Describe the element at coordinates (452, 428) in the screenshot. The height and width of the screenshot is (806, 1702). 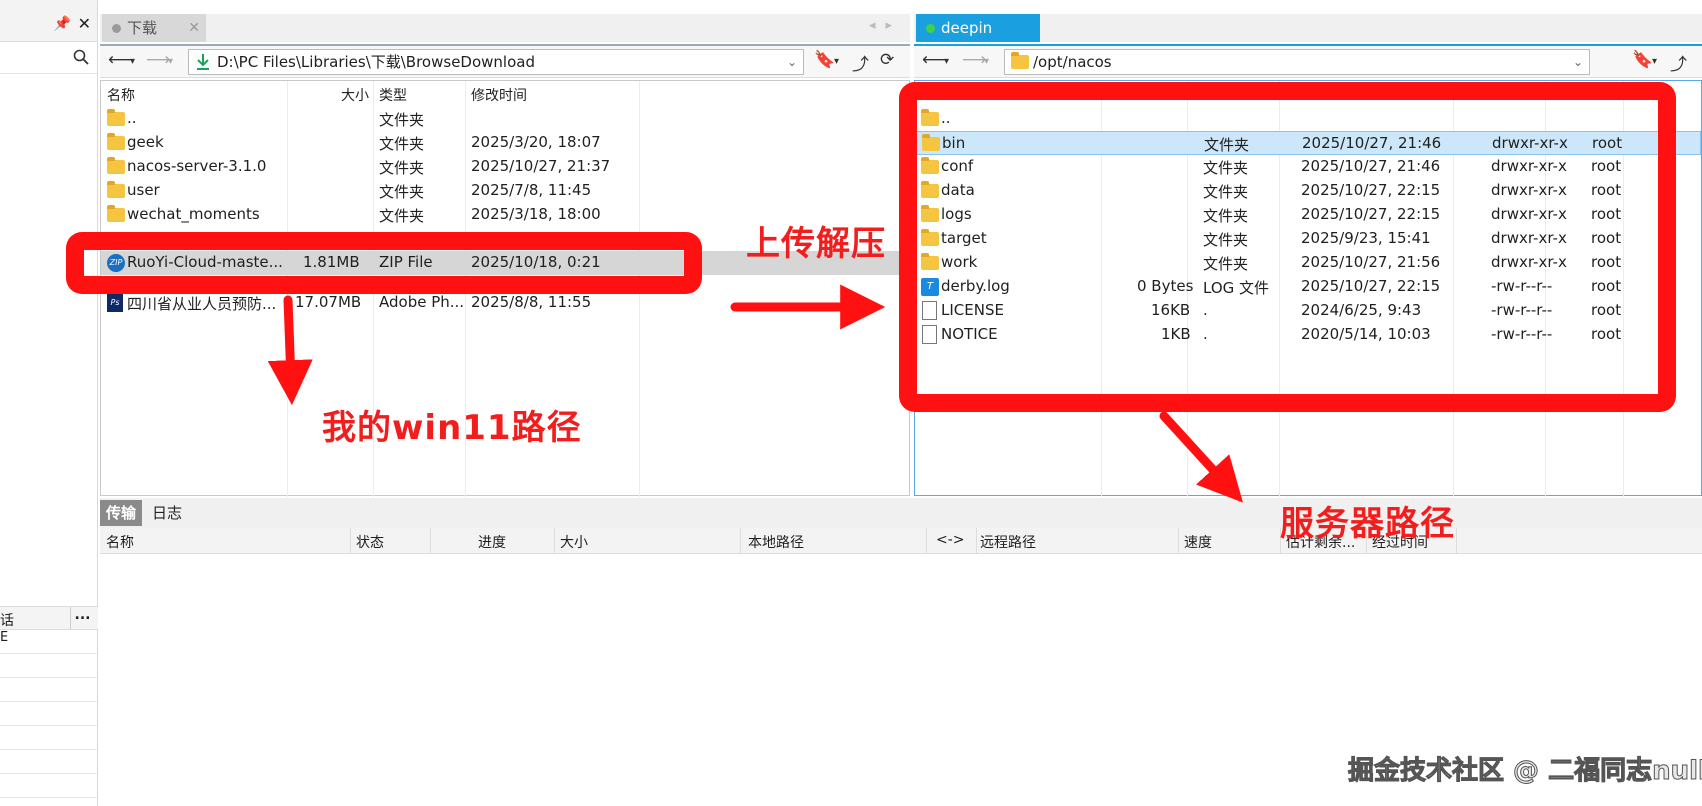
I see `annotation-local-path: 我的win11路径` at that location.